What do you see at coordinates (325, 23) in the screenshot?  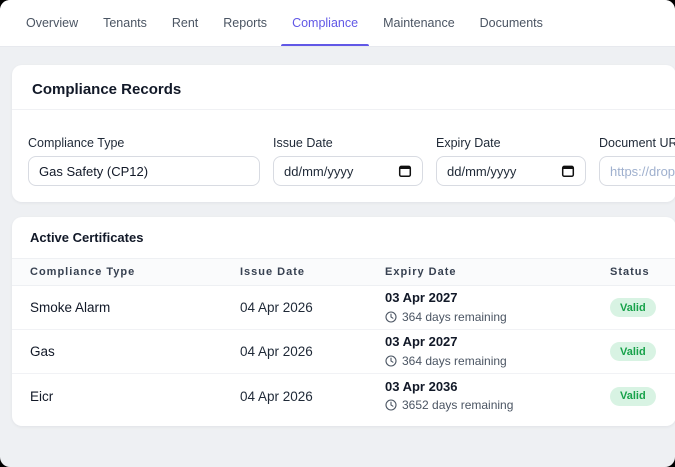 I see `tab-compliance: Compliance` at bounding box center [325, 23].